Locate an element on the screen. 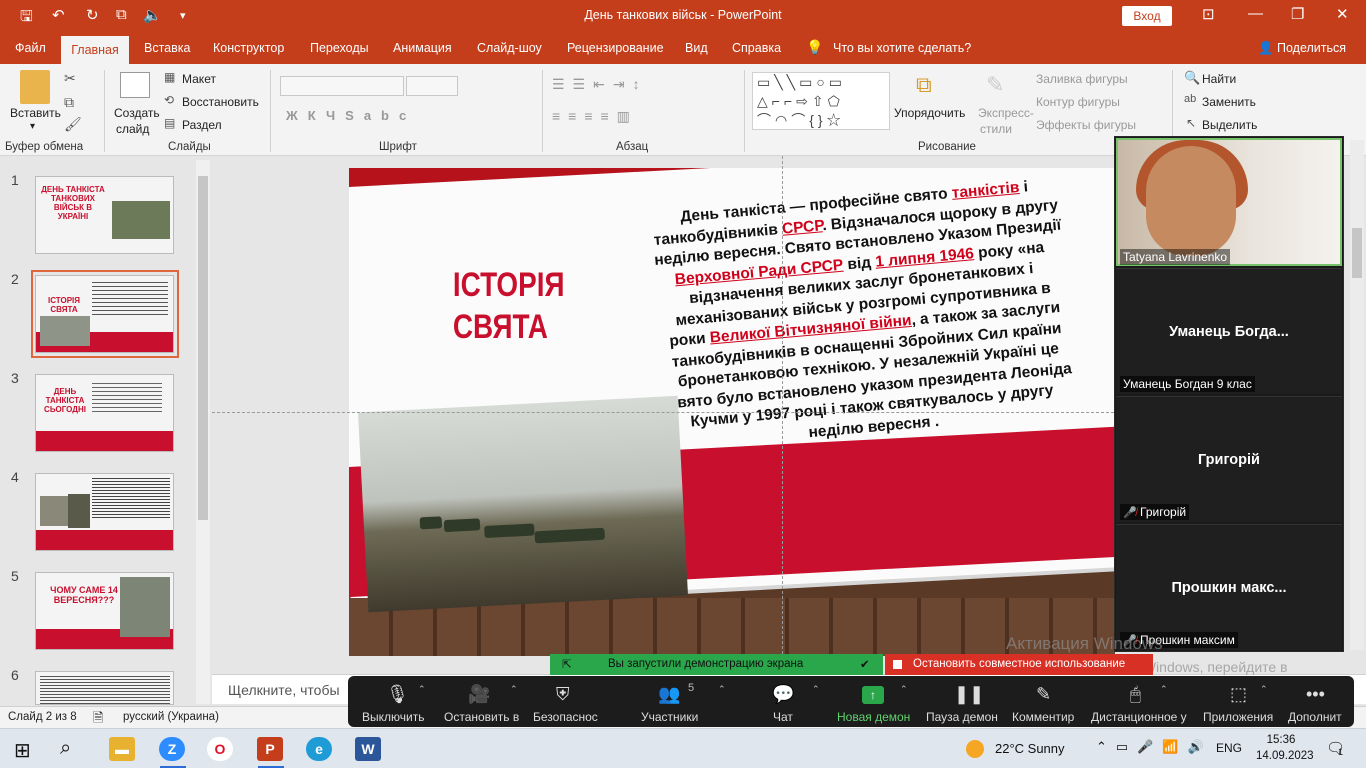  zoom-app-icon: Z is located at coordinates (172, 749).